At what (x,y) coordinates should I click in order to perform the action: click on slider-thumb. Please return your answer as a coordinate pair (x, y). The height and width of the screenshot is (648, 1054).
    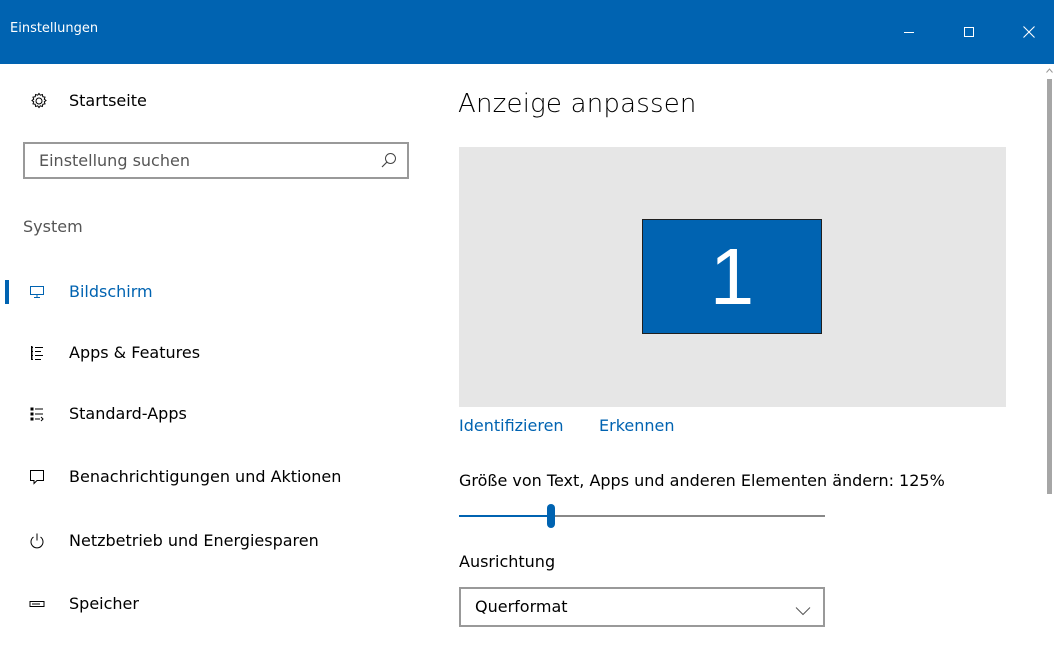
    Looking at the image, I should click on (551, 516).